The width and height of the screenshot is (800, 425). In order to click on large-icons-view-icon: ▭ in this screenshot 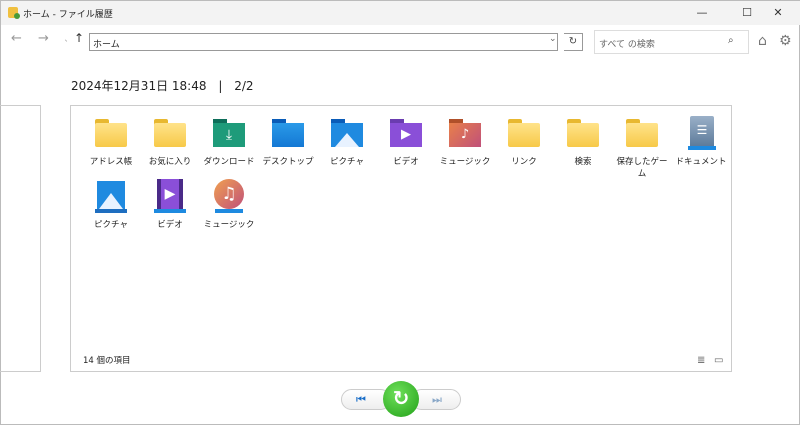, I will do `click(718, 360)`.